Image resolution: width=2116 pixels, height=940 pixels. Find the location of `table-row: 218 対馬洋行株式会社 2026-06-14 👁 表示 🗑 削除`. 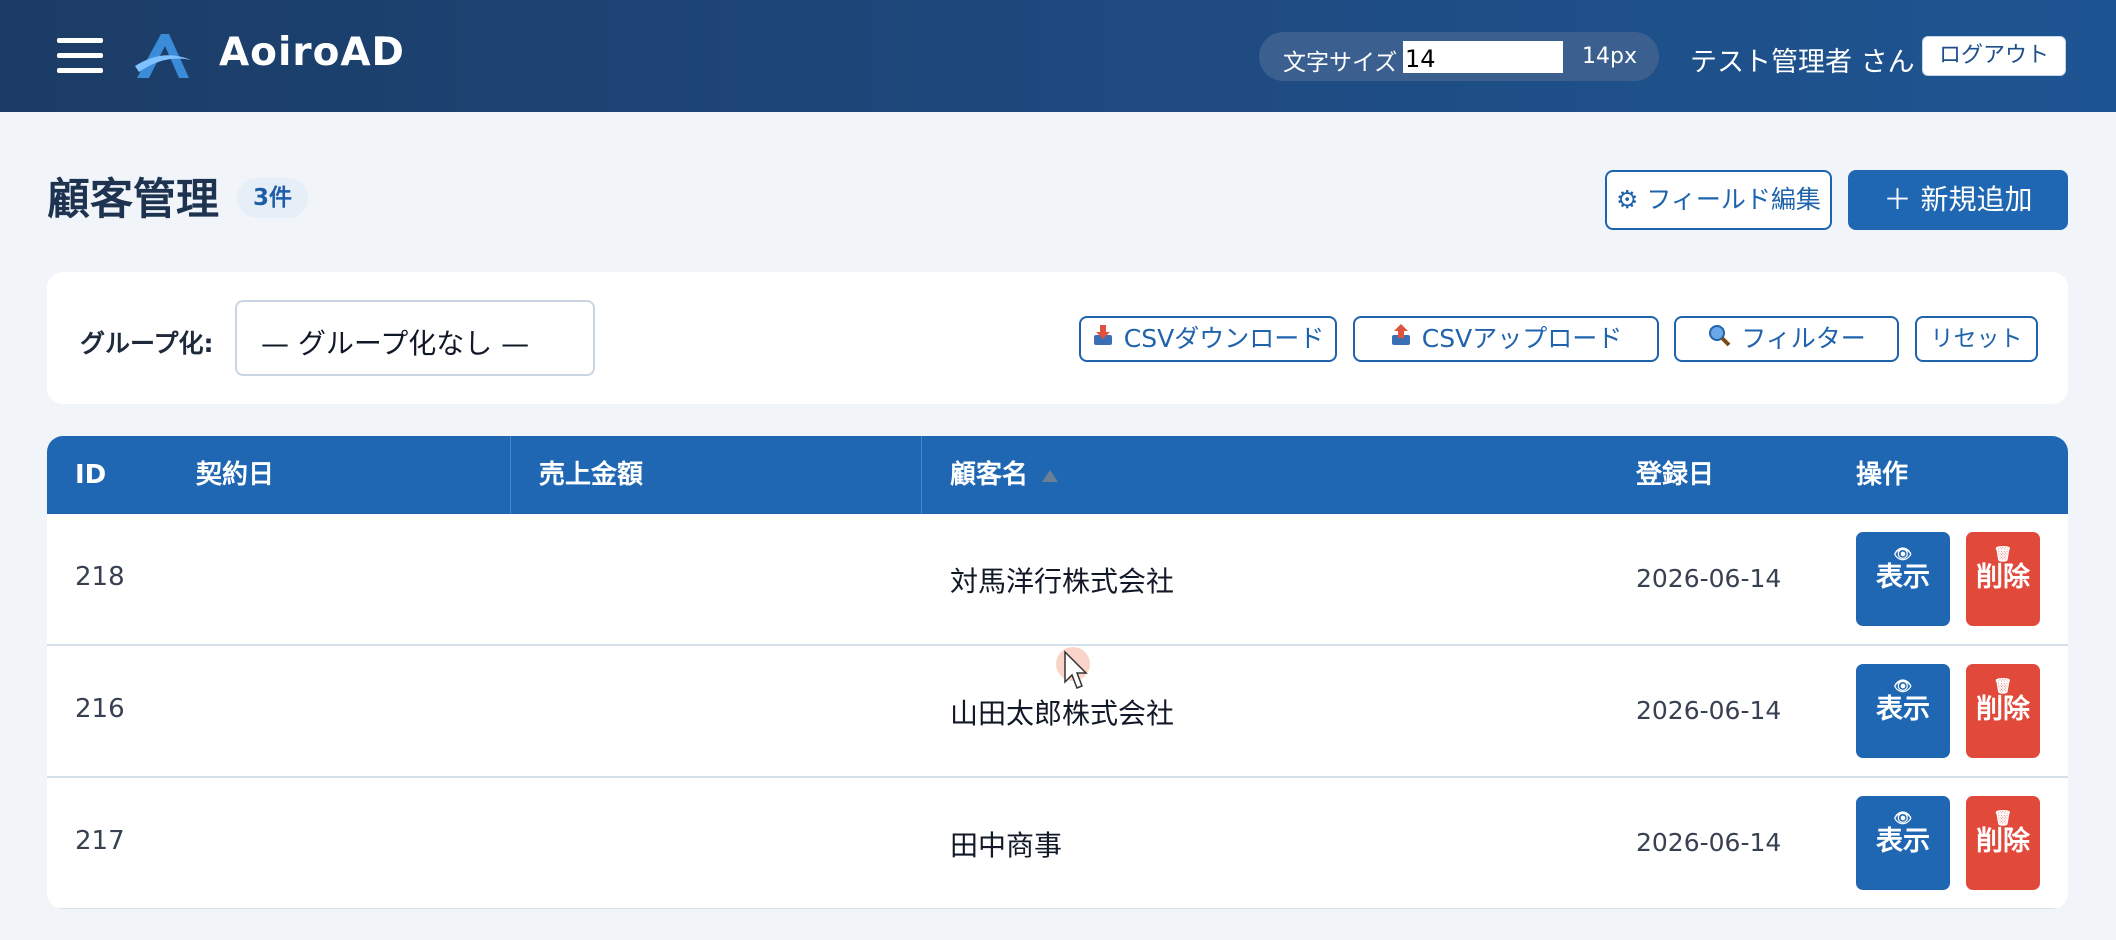

table-row: 218 対馬洋行株式会社 2026-06-14 👁 表示 🗑 削除 is located at coordinates (1057, 580).